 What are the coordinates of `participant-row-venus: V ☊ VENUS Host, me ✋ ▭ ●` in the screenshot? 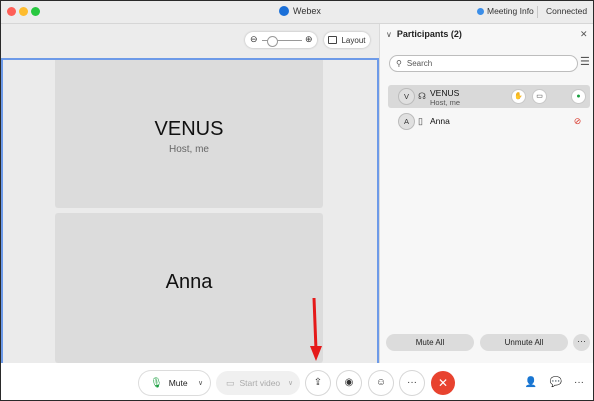 It's located at (489, 96).